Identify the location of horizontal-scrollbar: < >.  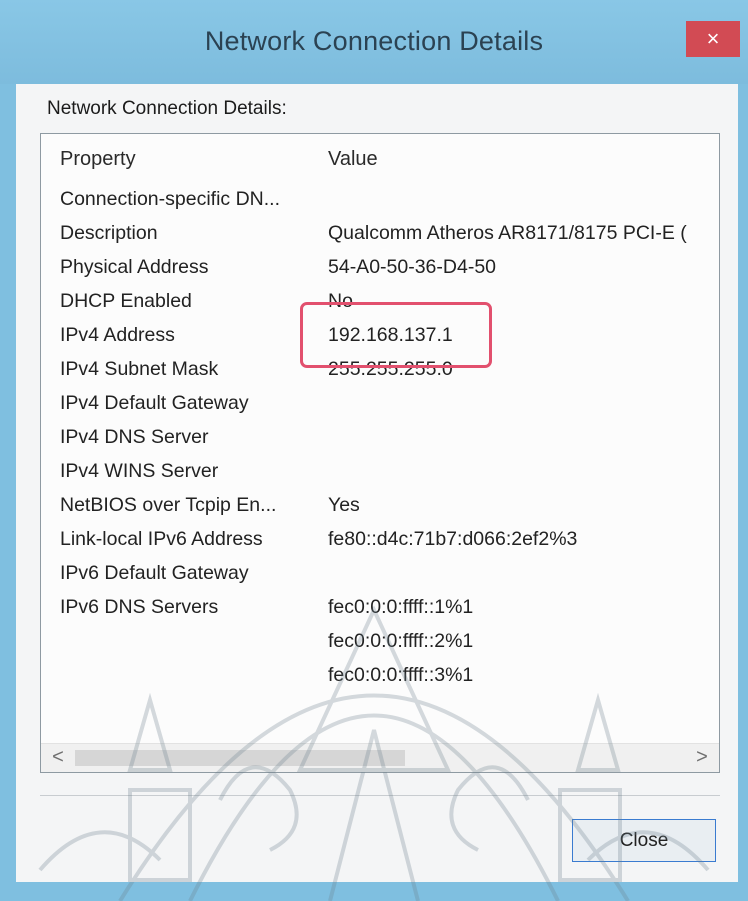
(380, 757).